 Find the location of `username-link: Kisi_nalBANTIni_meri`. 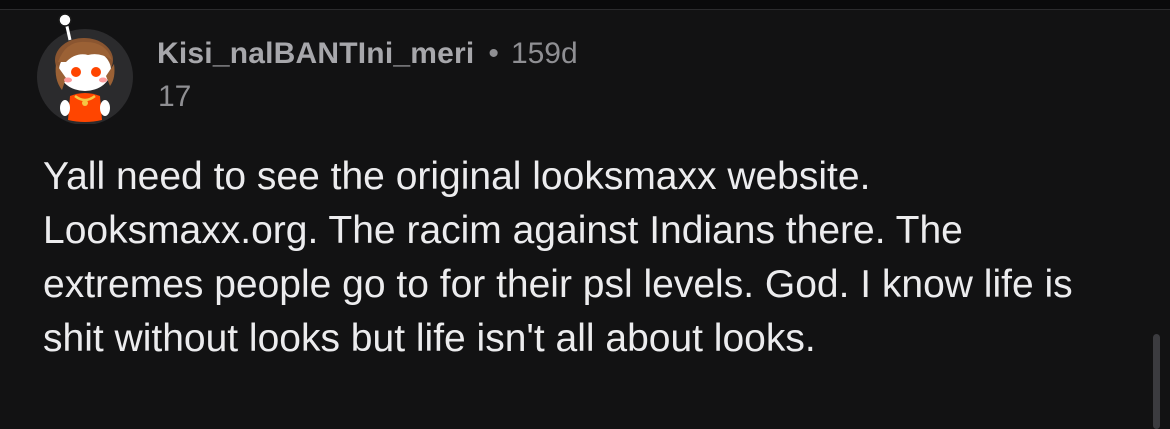

username-link: Kisi_nalBANTIni_meri is located at coordinates (315, 54).